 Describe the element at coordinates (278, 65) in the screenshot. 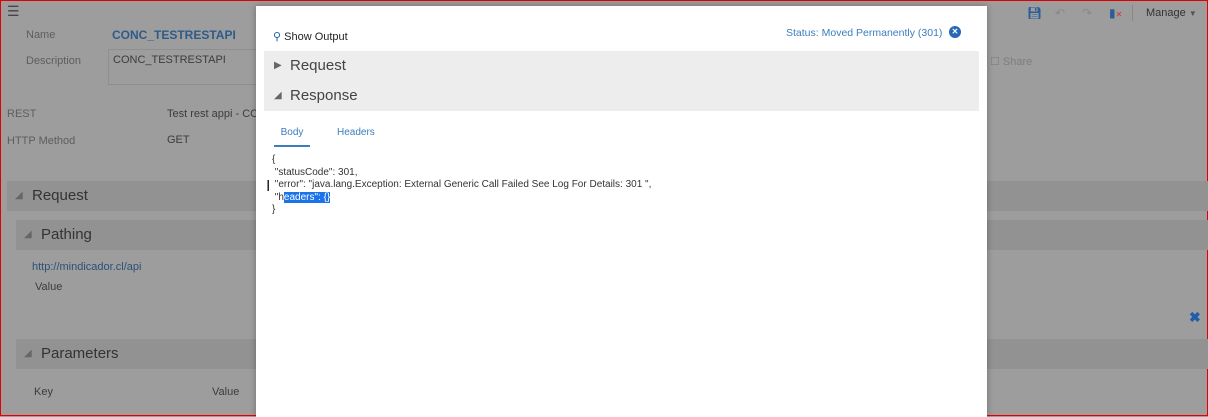

I see `expand-triangle-icon: ▶` at that location.